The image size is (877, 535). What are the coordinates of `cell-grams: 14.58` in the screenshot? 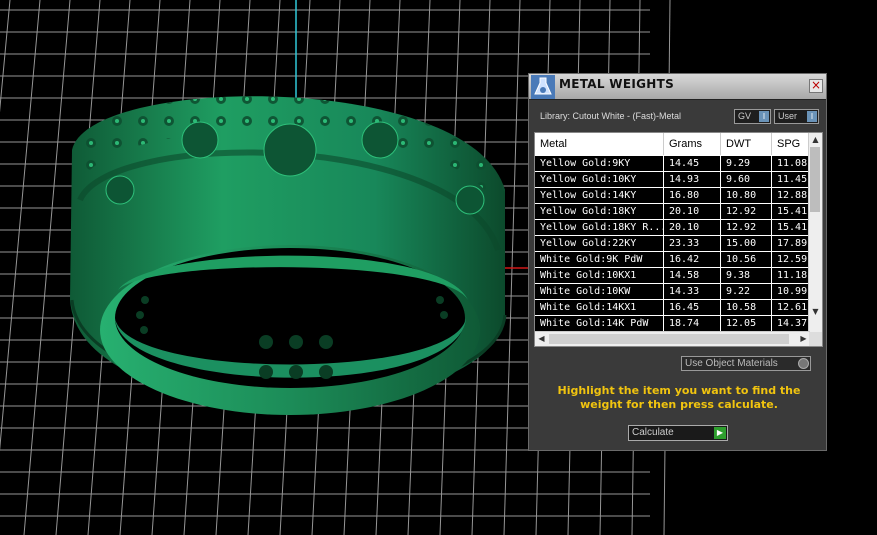 It's located at (692, 275).